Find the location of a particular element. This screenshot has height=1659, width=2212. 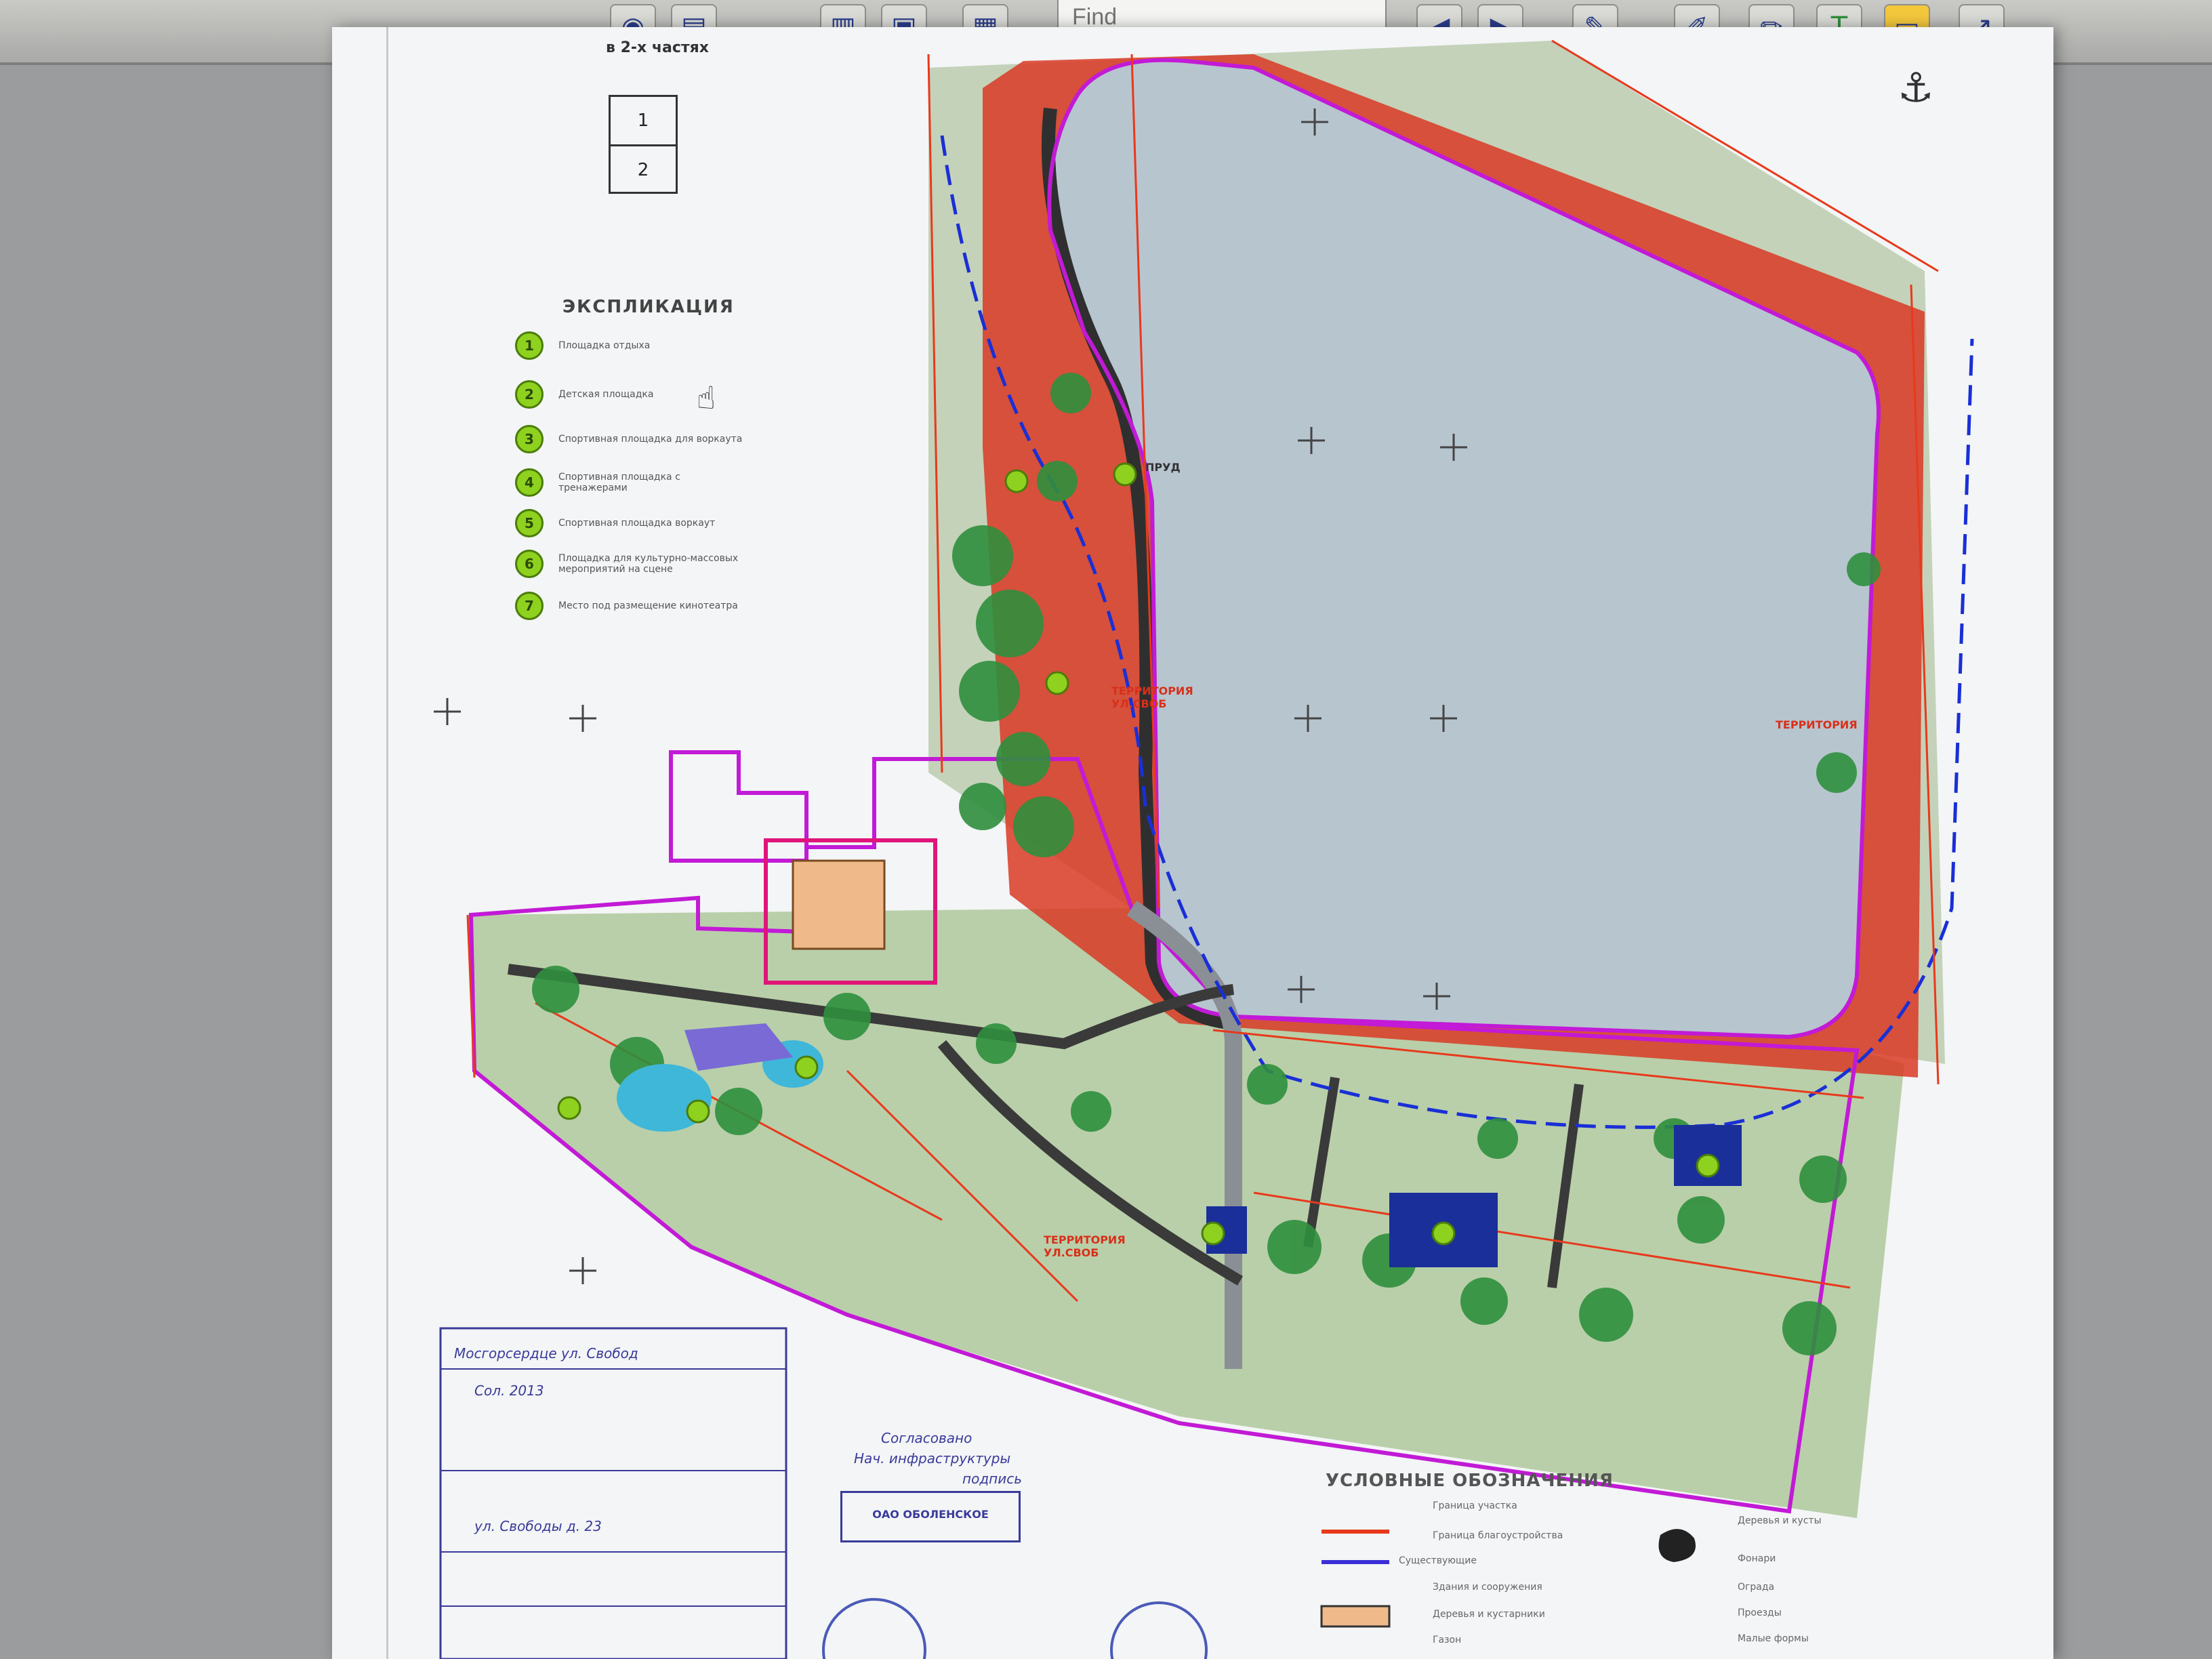

hand-cursor-icon: ☝ is located at coordinates (706, 398).